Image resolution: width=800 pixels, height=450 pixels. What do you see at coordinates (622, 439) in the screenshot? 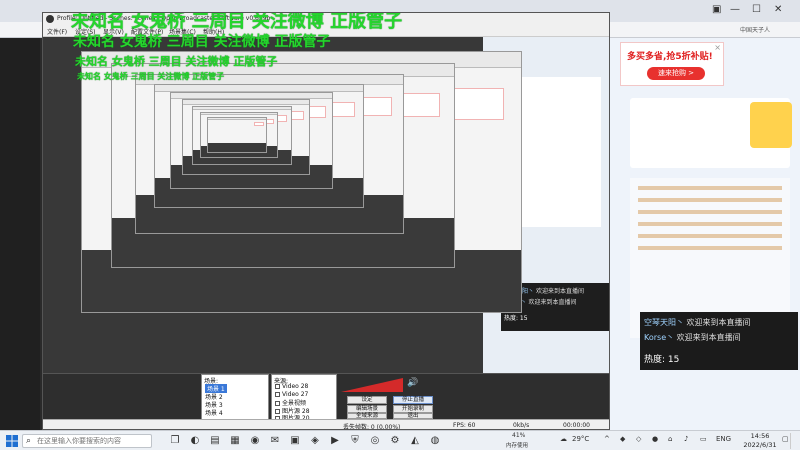
I see `tray-app-icon: ◆` at bounding box center [622, 439].